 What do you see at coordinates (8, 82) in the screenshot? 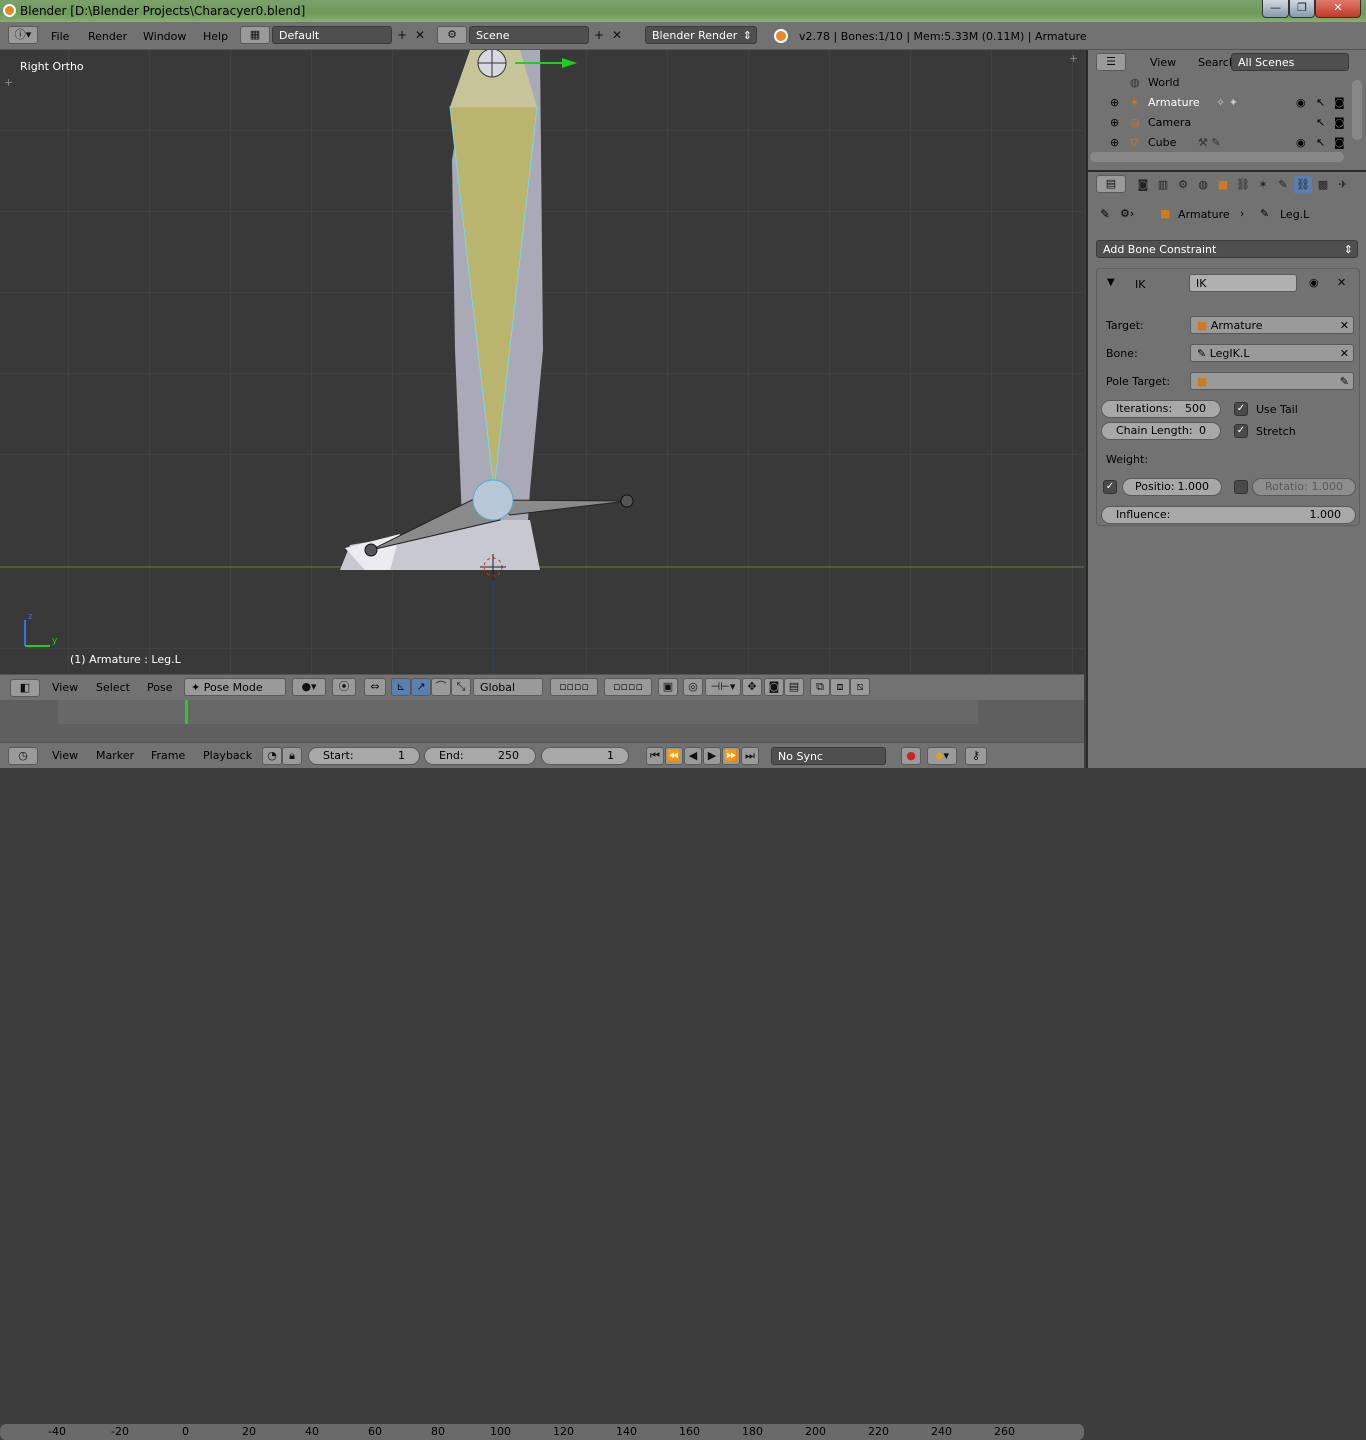
I see `toolshelf-toggle-icon: +` at bounding box center [8, 82].